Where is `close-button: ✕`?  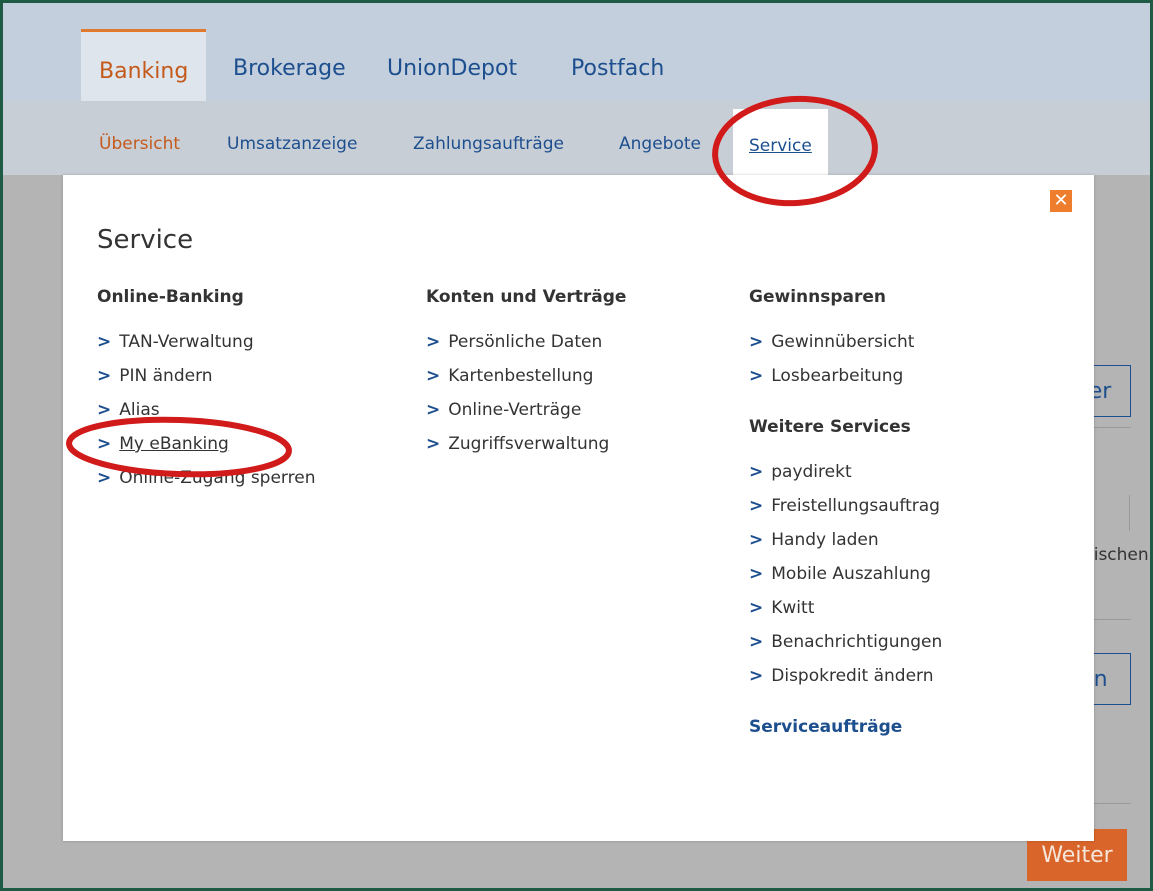 close-button: ✕ is located at coordinates (1061, 201).